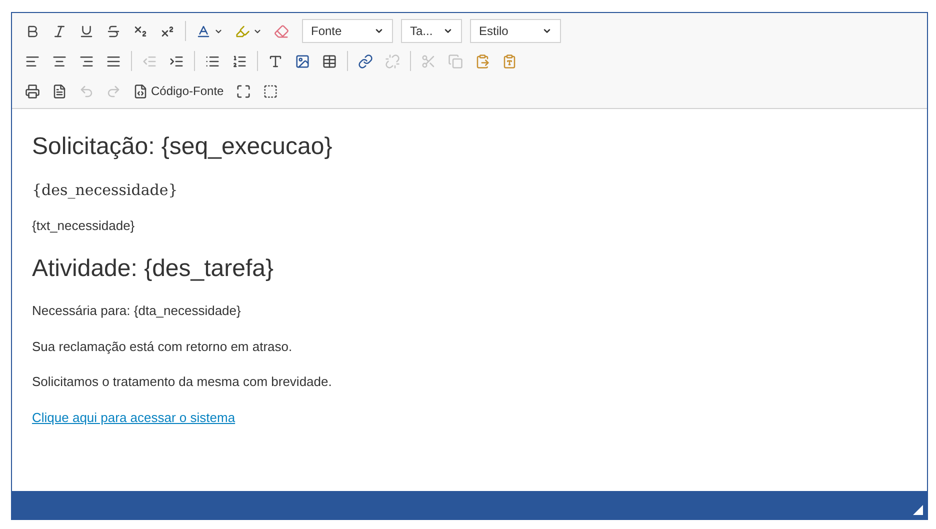  I want to click on paste-icon, so click(482, 61).